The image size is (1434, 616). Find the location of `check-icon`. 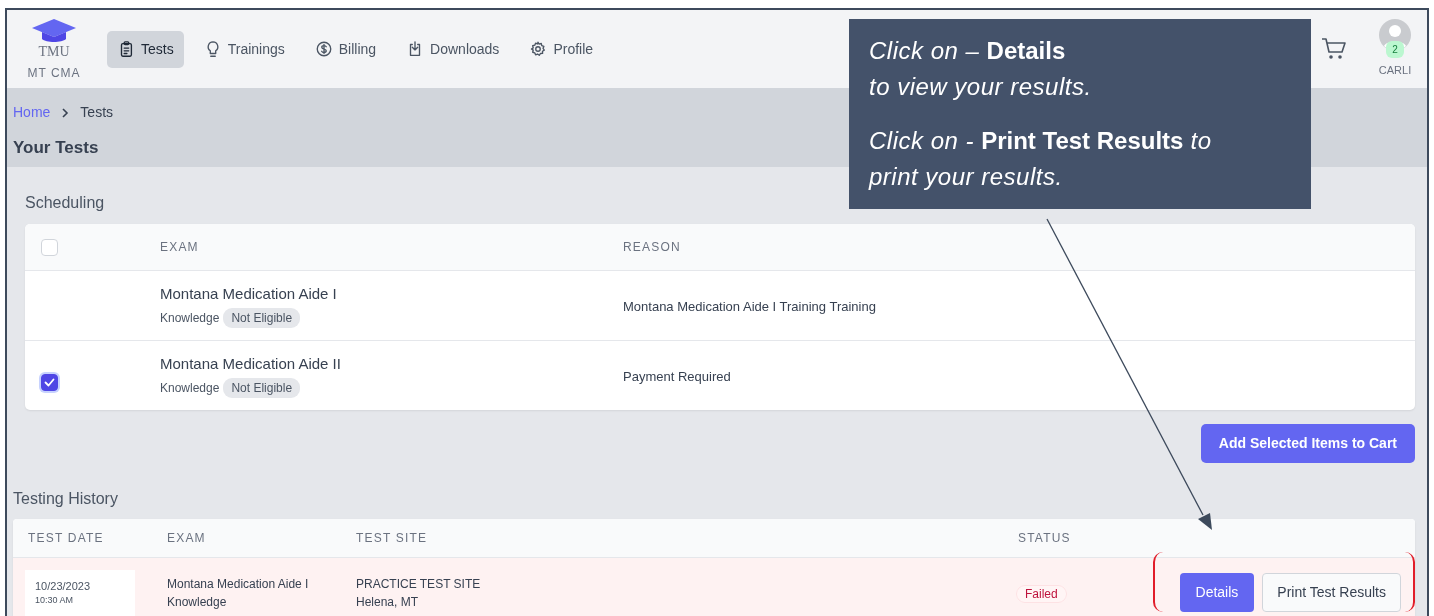

check-icon is located at coordinates (49, 382).